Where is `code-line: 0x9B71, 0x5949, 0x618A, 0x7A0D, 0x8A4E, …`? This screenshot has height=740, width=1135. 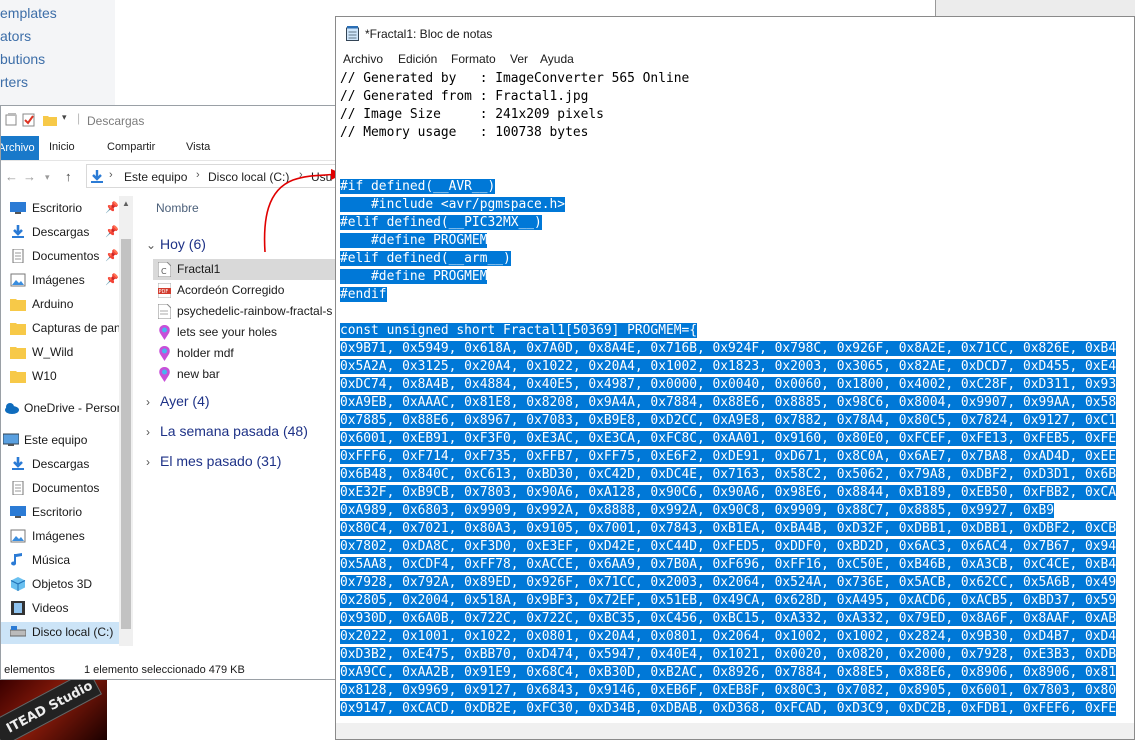
code-line: 0x9B71, 0x5949, 0x618A, 0x7A0D, 0x8A4E, … is located at coordinates (737, 349).